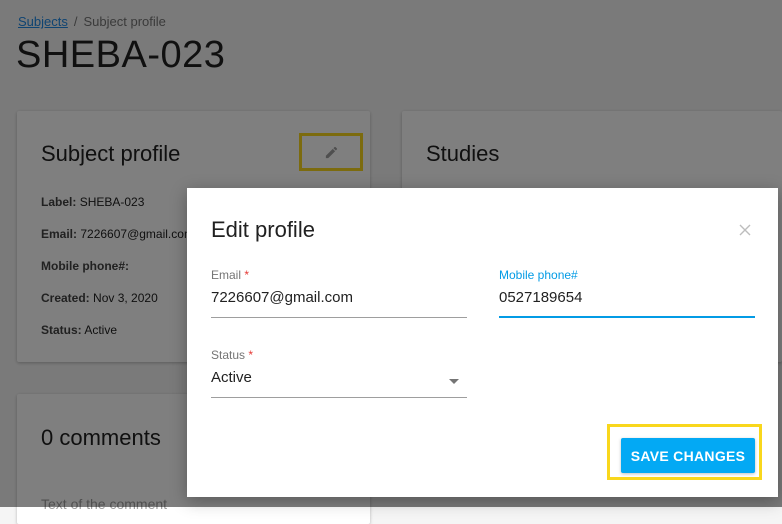 Image resolution: width=782 pixels, height=524 pixels. I want to click on email-value: 7226607@gmail.com, so click(282, 297).